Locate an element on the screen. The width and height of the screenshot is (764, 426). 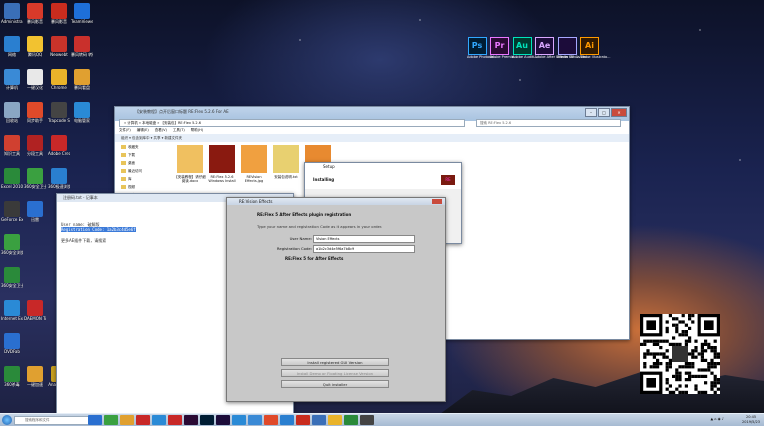
desktop-icon: 腾讯QQ is located at coordinates (35, 46).